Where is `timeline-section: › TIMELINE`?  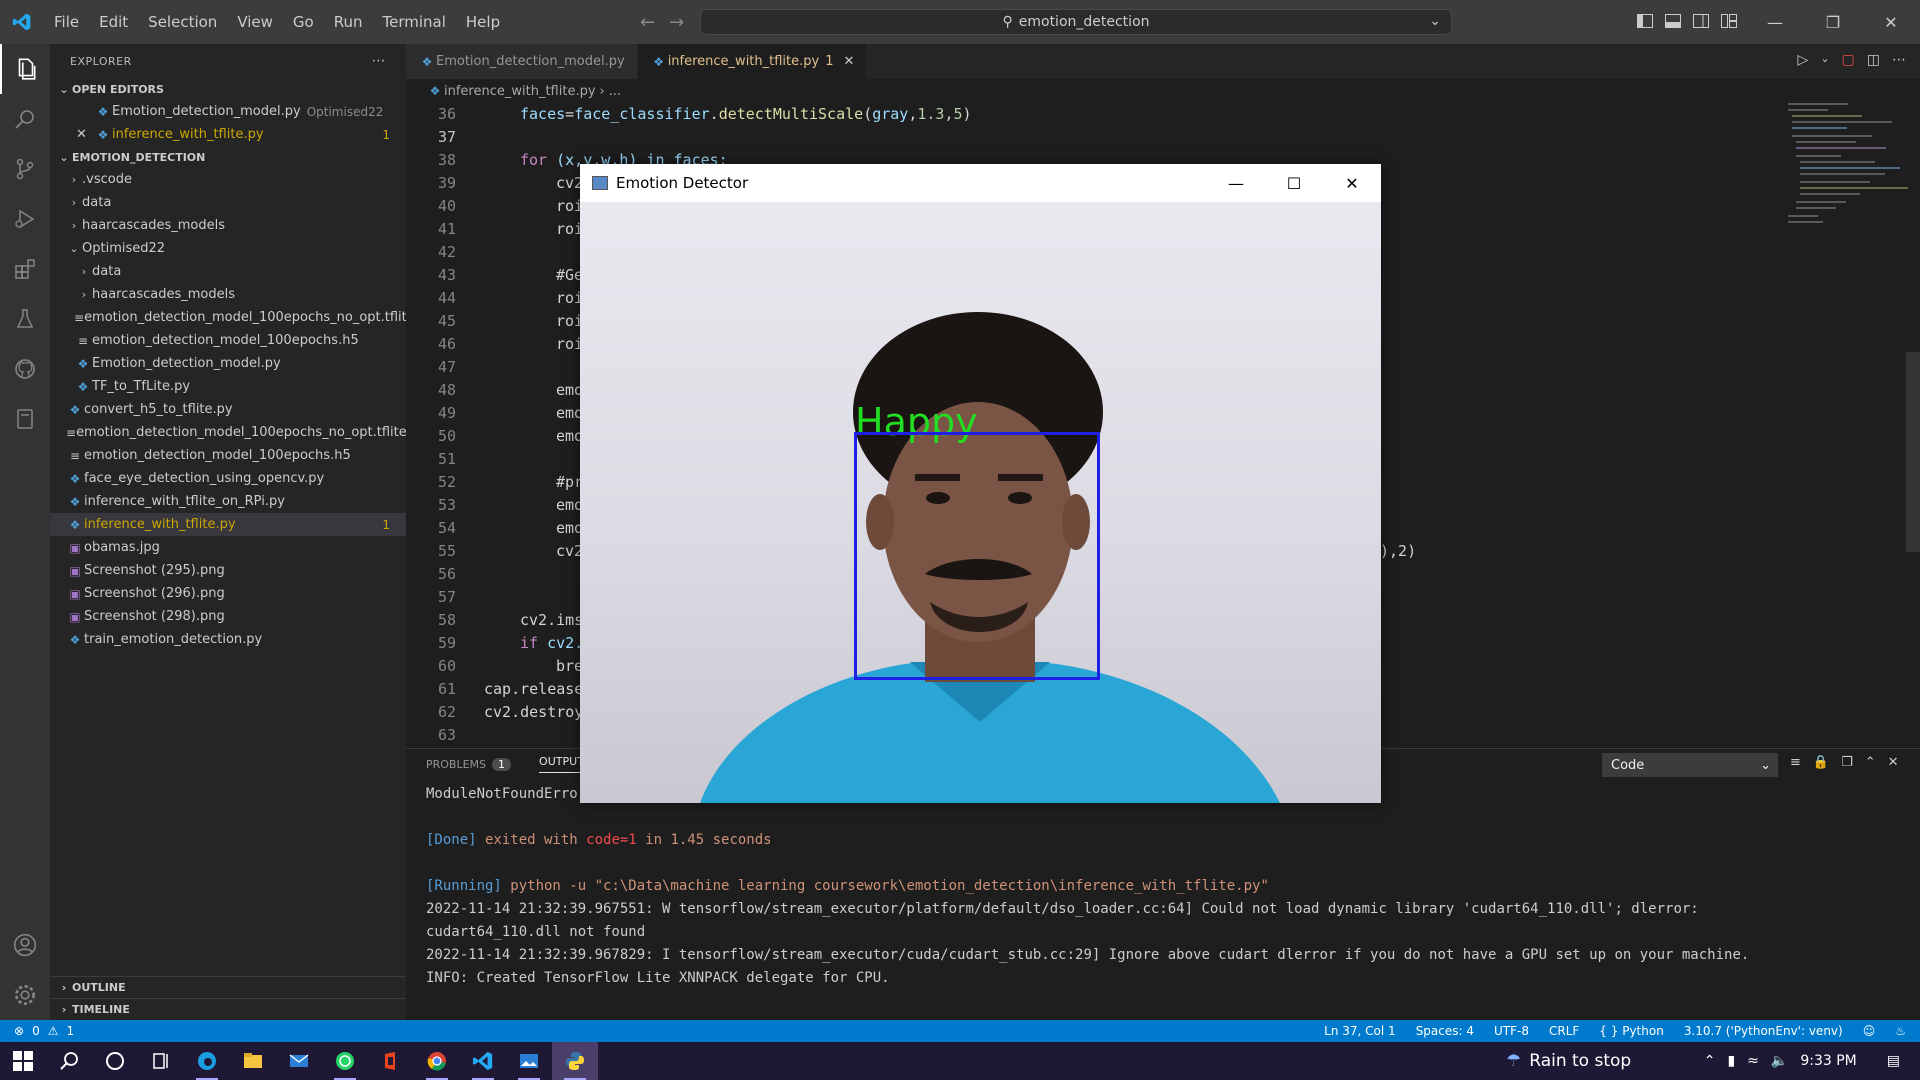 timeline-section: › TIMELINE is located at coordinates (228, 1009).